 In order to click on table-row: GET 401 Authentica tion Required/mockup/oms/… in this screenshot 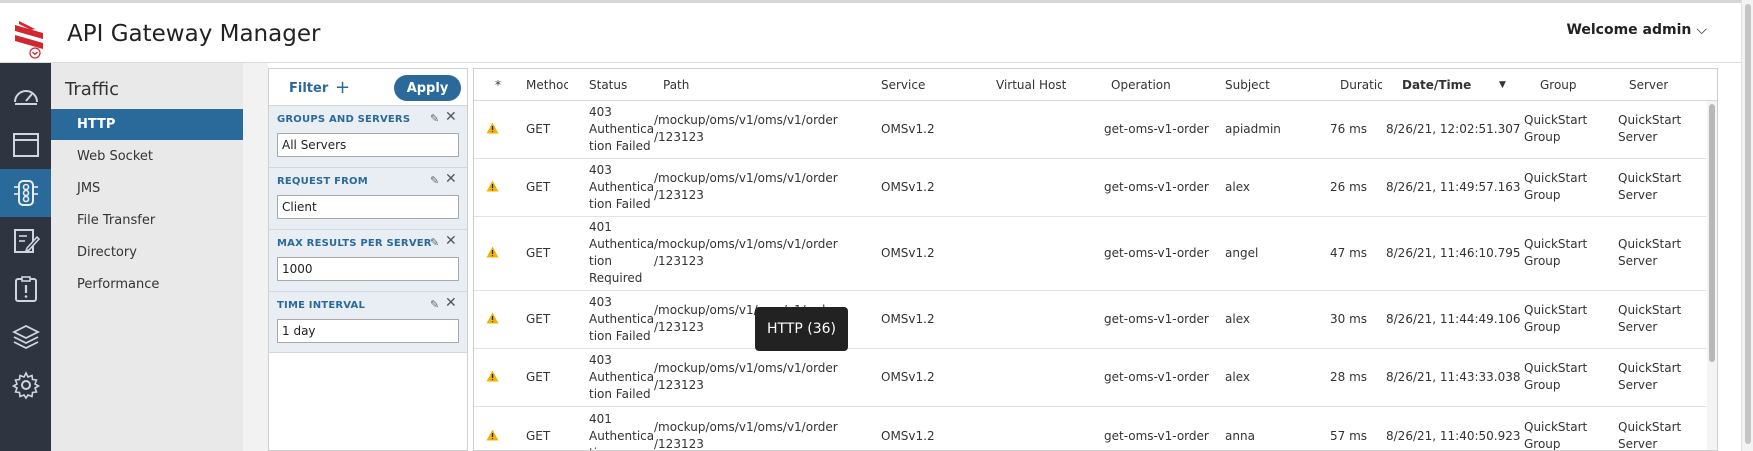, I will do `click(1091, 254)`.